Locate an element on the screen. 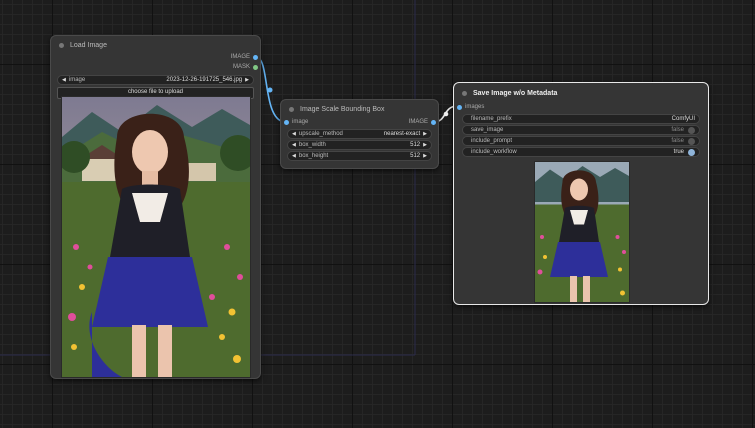 Image resolution: width=755 pixels, height=428 pixels. filename-prefix-label: filename_prefix is located at coordinates (491, 119).